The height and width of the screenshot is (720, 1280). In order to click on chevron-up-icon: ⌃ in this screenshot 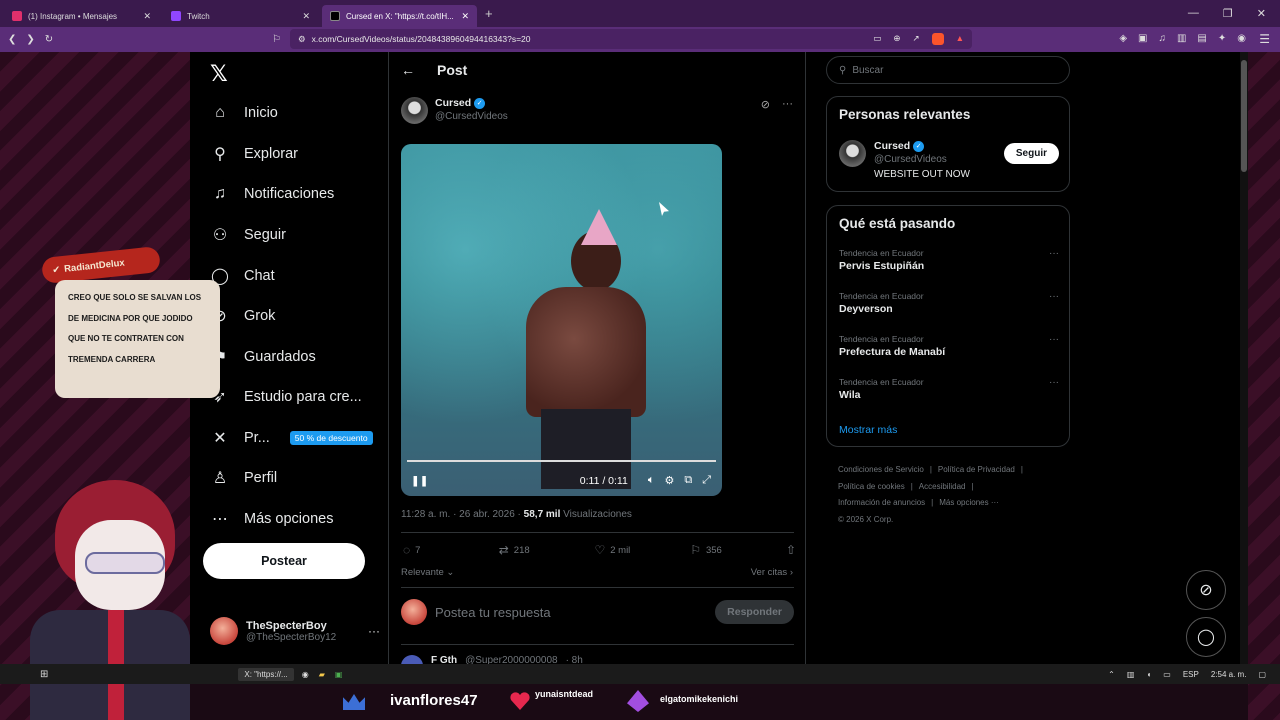, I will do `click(1111, 674)`.